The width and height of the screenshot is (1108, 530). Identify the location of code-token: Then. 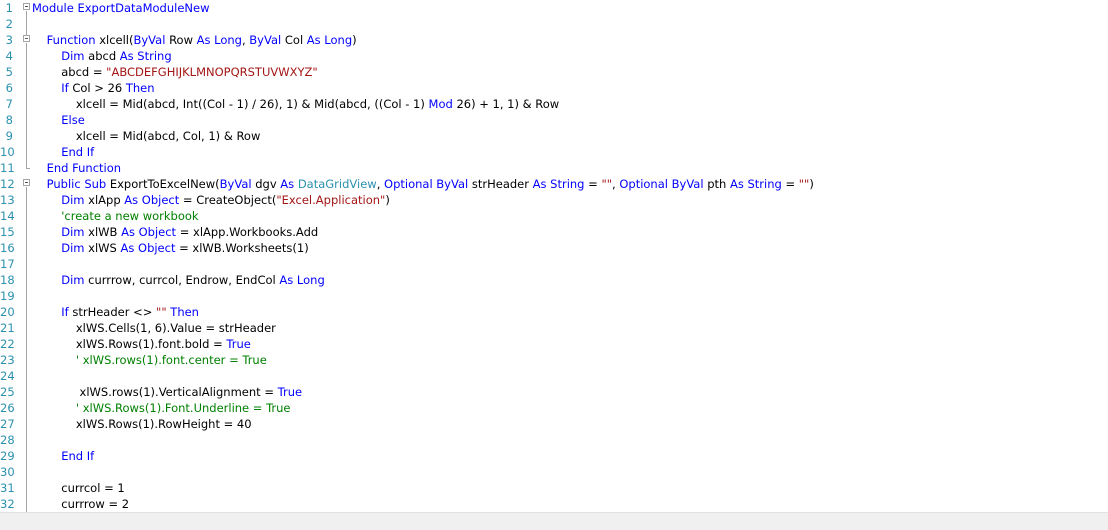
(184, 312).